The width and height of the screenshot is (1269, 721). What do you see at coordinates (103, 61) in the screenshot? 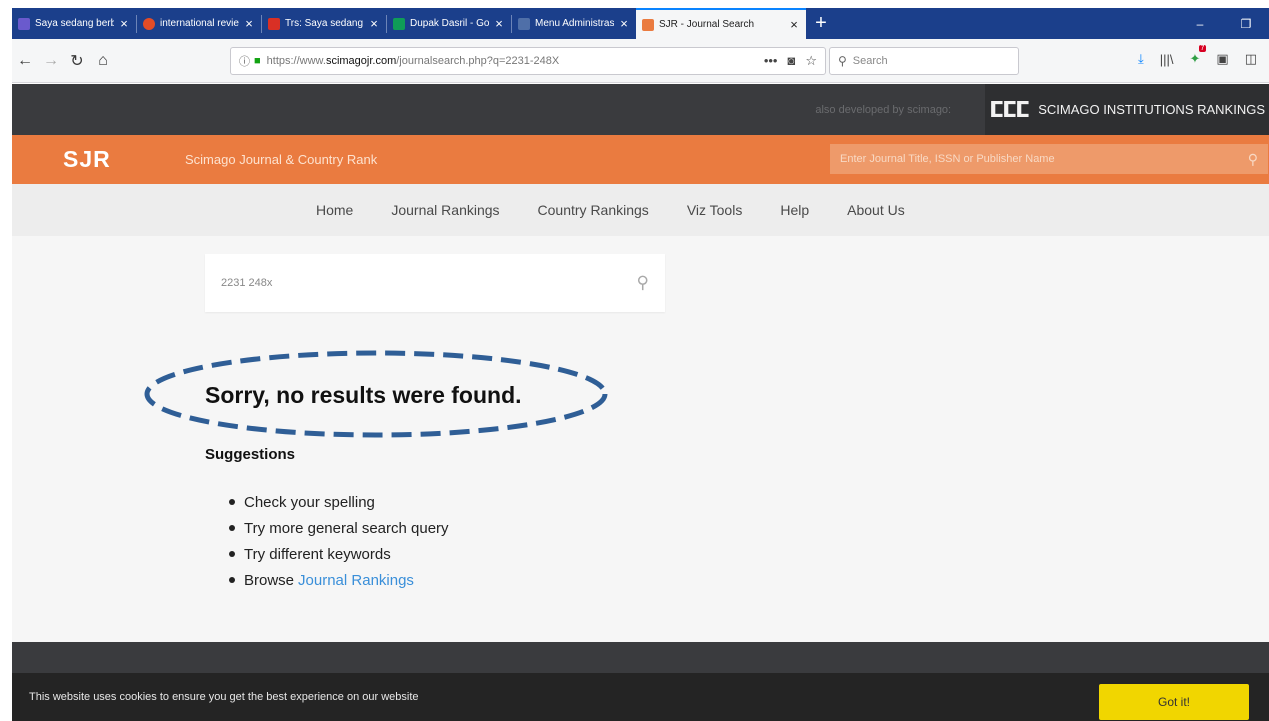
I see `home-icon: ⌂` at bounding box center [103, 61].